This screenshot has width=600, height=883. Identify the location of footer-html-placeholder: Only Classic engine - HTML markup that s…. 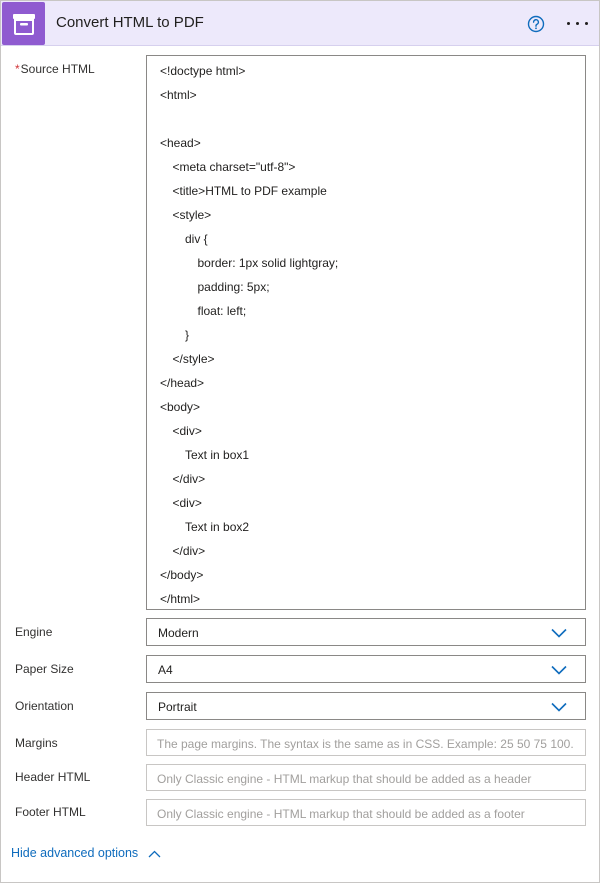
(341, 814).